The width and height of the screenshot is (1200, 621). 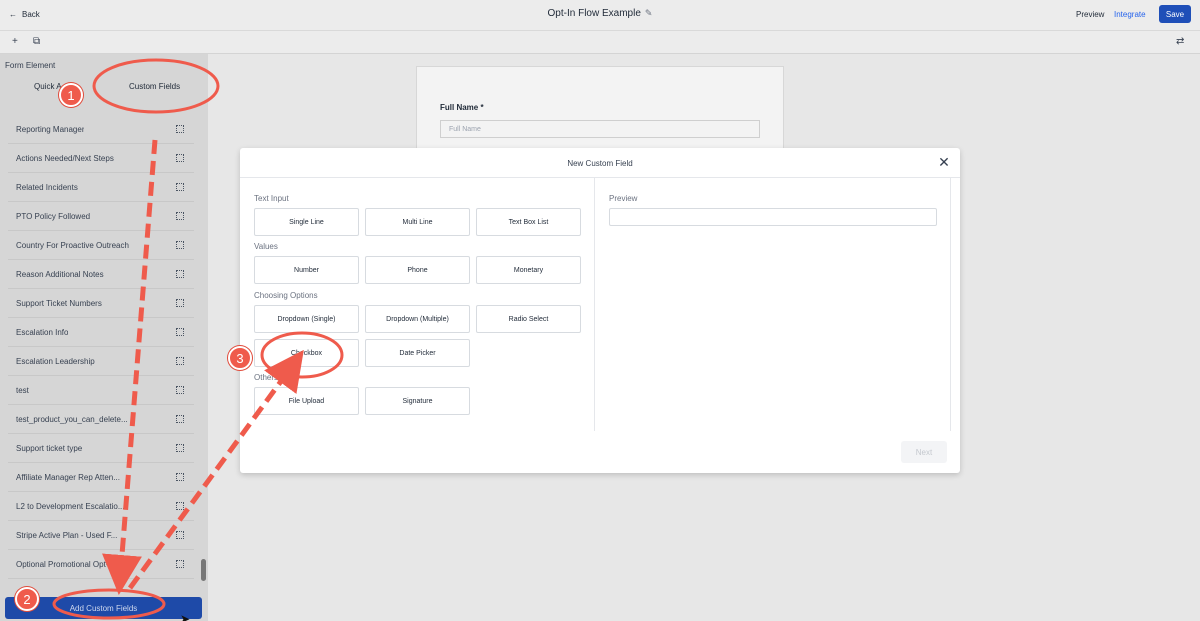 What do you see at coordinates (306, 222) in the screenshot?
I see `option-single-line: Single Line` at bounding box center [306, 222].